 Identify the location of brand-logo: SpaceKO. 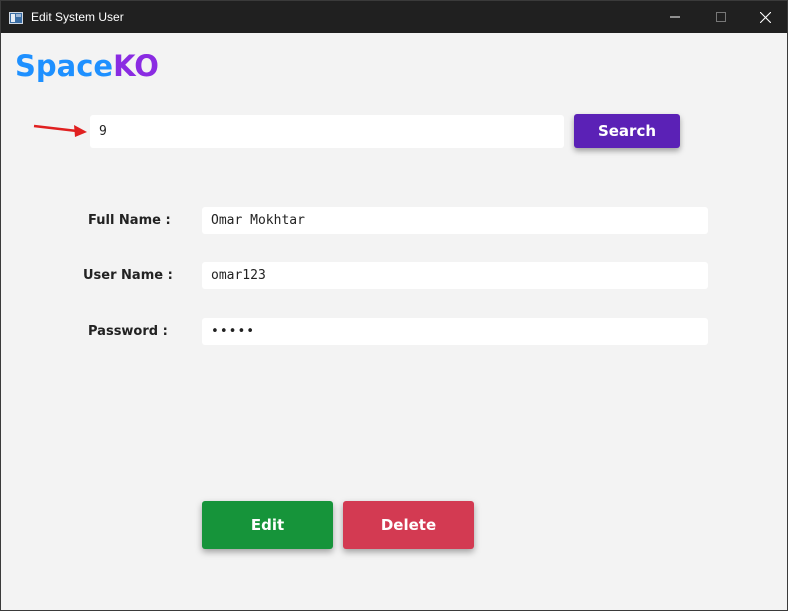
(87, 66).